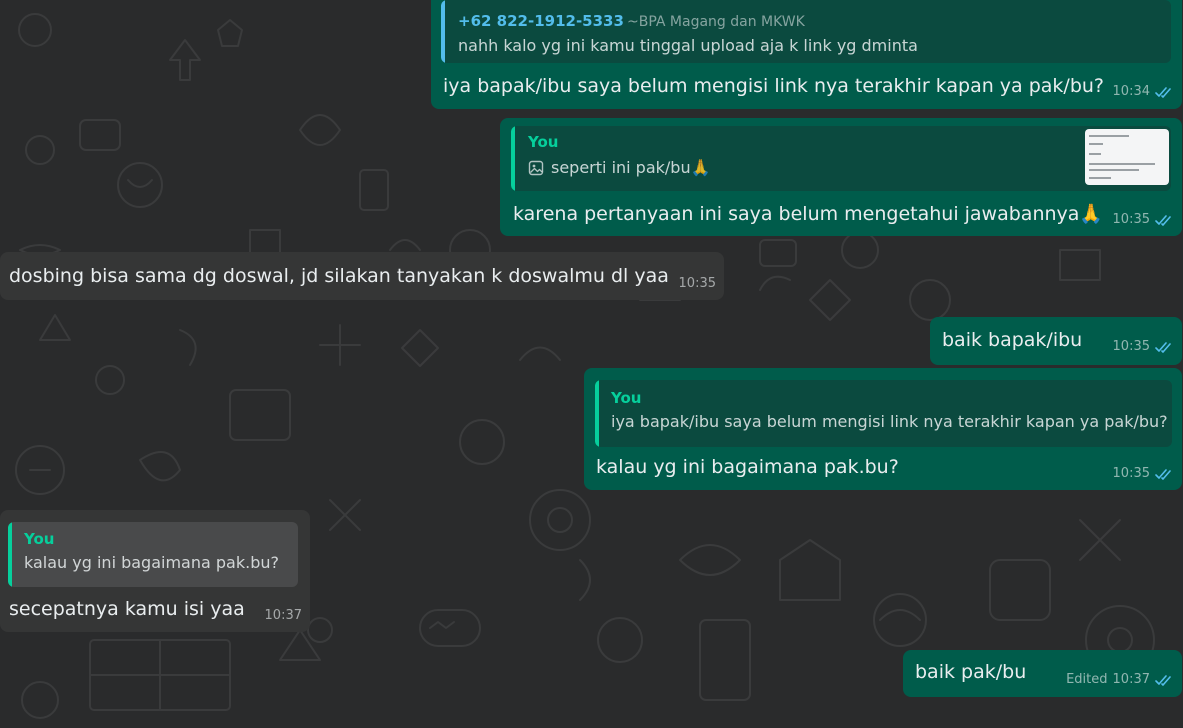 The width and height of the screenshot is (1183, 728). Describe the element at coordinates (716, 22) in the screenshot. I see `quote-author-name: ~BPA Magang dan MKWK` at that location.